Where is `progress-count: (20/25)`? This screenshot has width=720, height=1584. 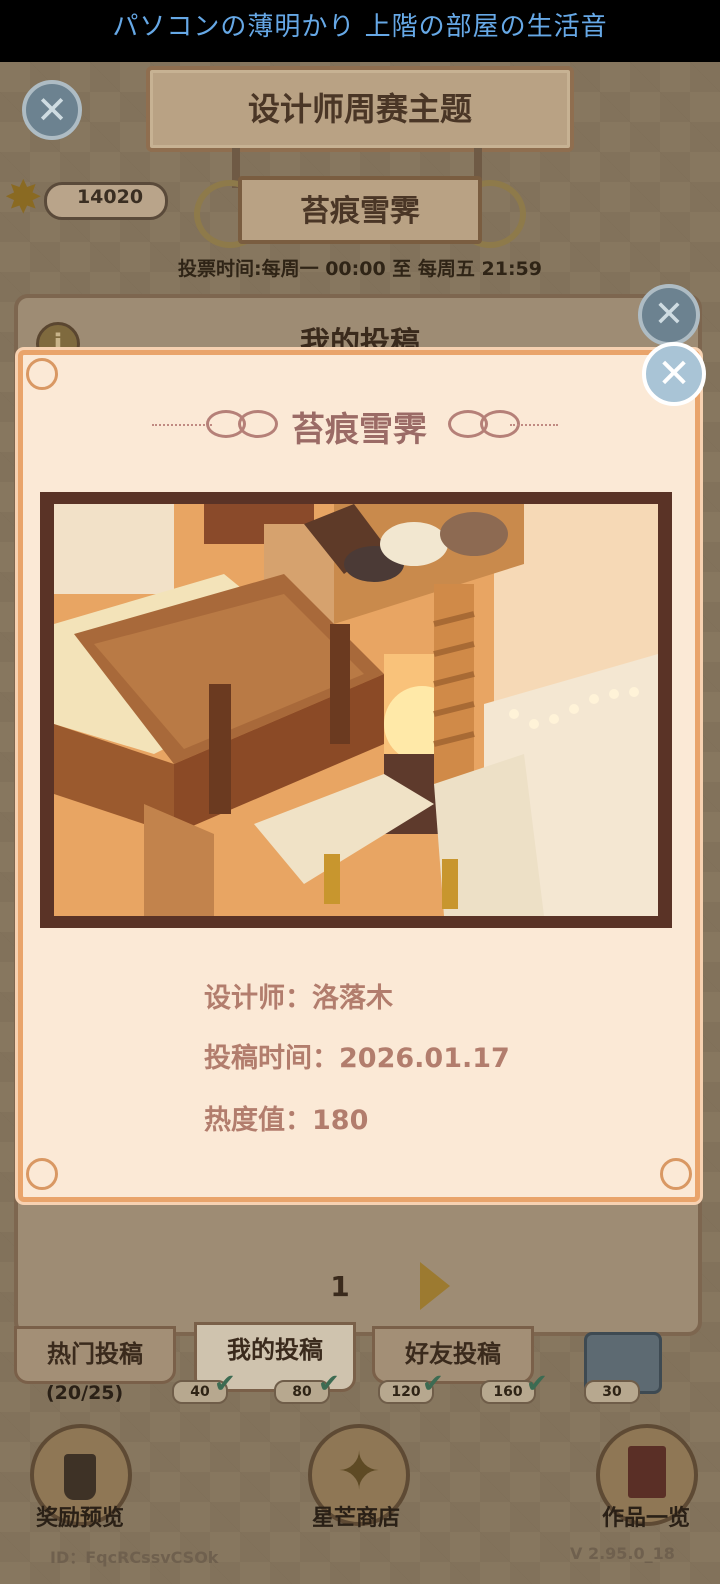 progress-count: (20/25) is located at coordinates (85, 1393).